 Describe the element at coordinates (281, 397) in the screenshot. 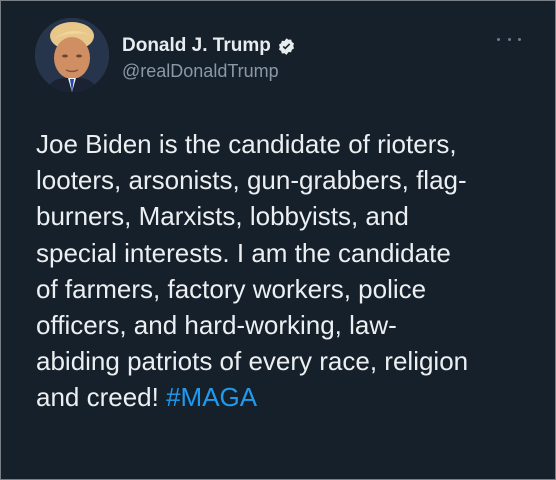

I see `tweet-text-last-line: and creed! #MAGA` at that location.